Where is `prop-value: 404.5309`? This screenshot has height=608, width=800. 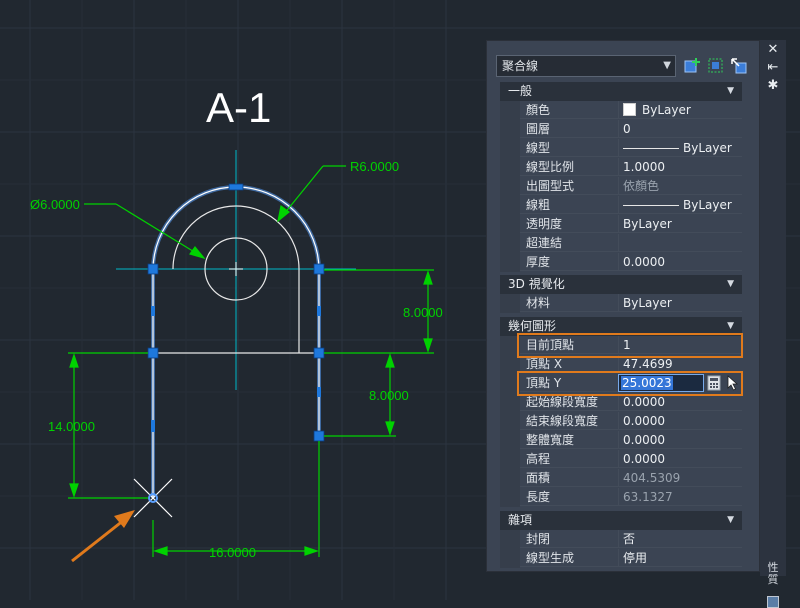 prop-value: 404.5309 is located at coordinates (680, 478).